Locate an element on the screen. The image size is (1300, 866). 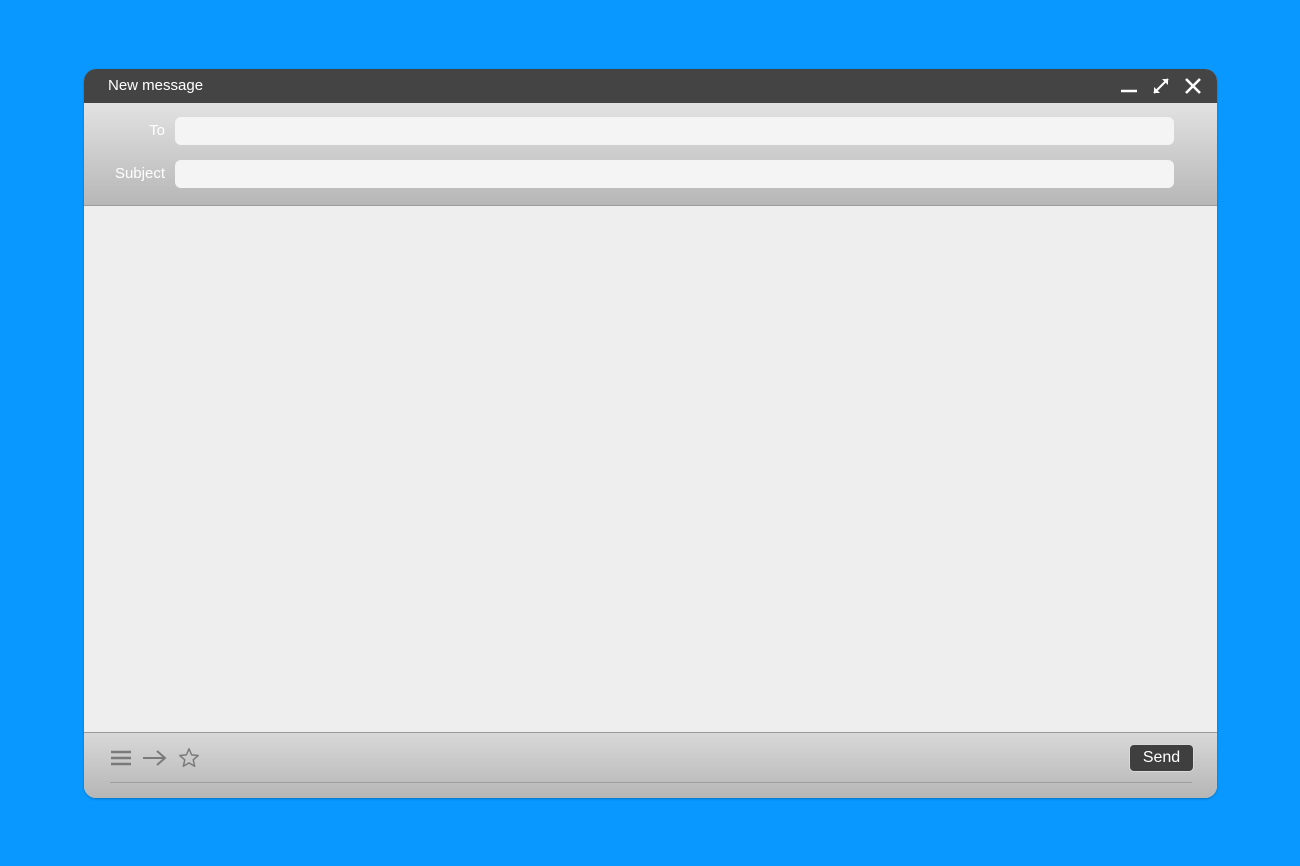
menu-icon is located at coordinates (121, 758).